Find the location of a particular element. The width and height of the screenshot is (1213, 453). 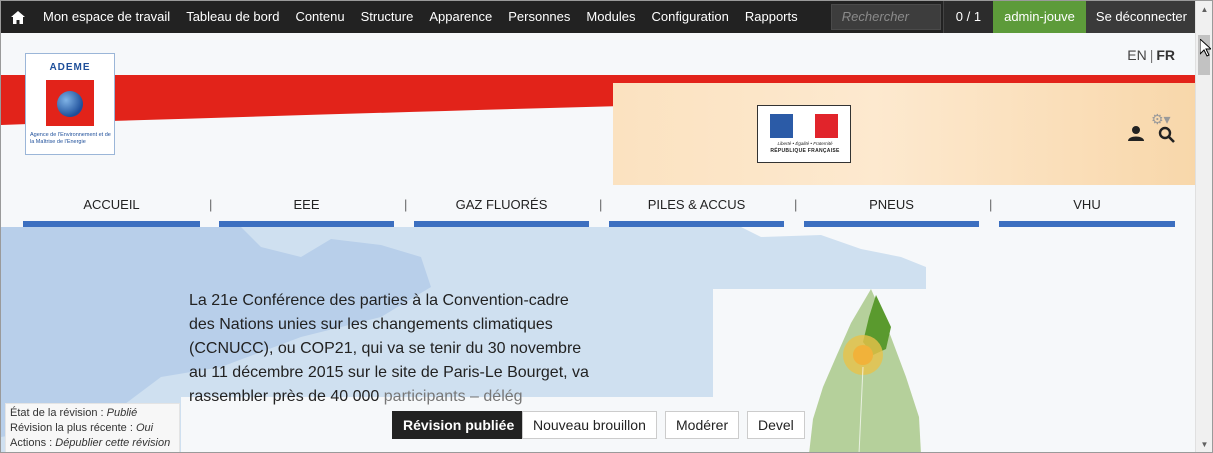

revision-state: État de la révision : Publié is located at coordinates (74, 413).